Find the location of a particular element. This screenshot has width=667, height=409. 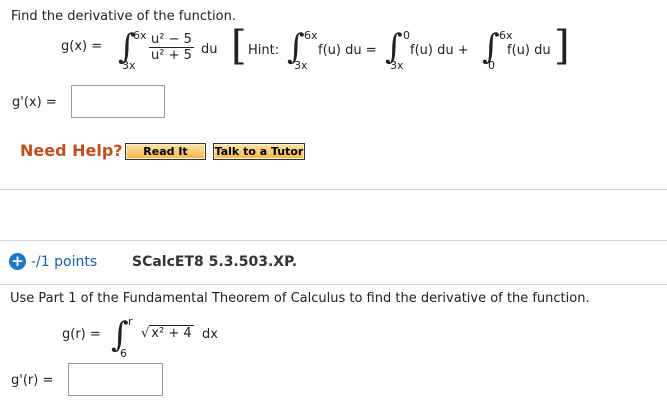

right-bracket-icon: ] is located at coordinates (562, 46).